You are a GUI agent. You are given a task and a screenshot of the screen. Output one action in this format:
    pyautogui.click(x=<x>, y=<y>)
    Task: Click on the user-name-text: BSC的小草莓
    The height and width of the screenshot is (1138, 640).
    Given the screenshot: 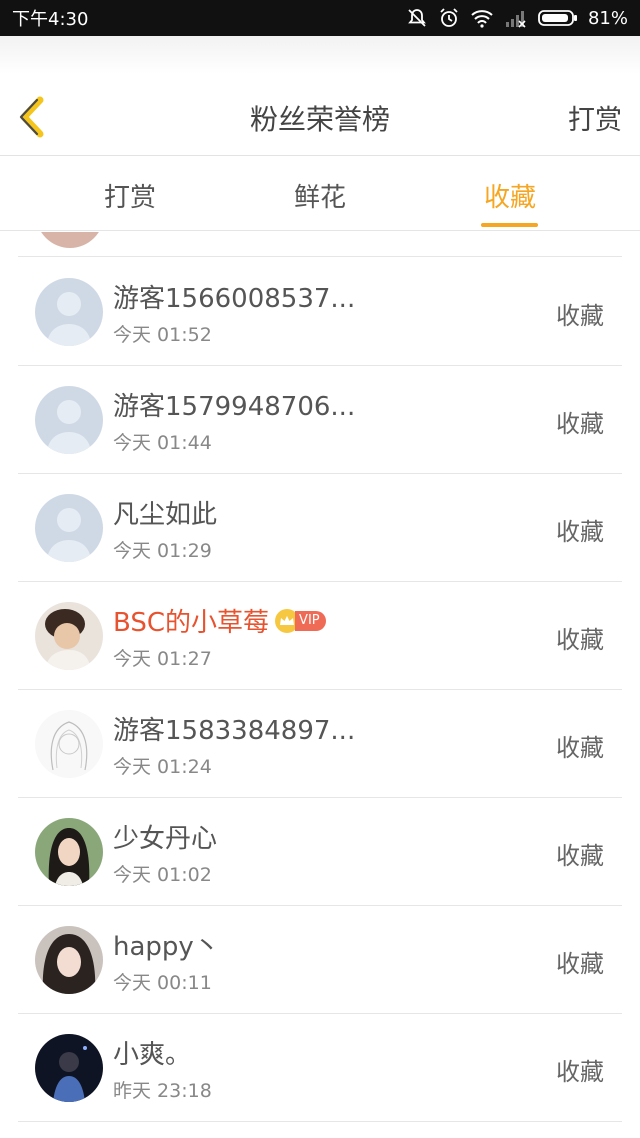 What is the action you would take?
    pyautogui.click(x=191, y=623)
    